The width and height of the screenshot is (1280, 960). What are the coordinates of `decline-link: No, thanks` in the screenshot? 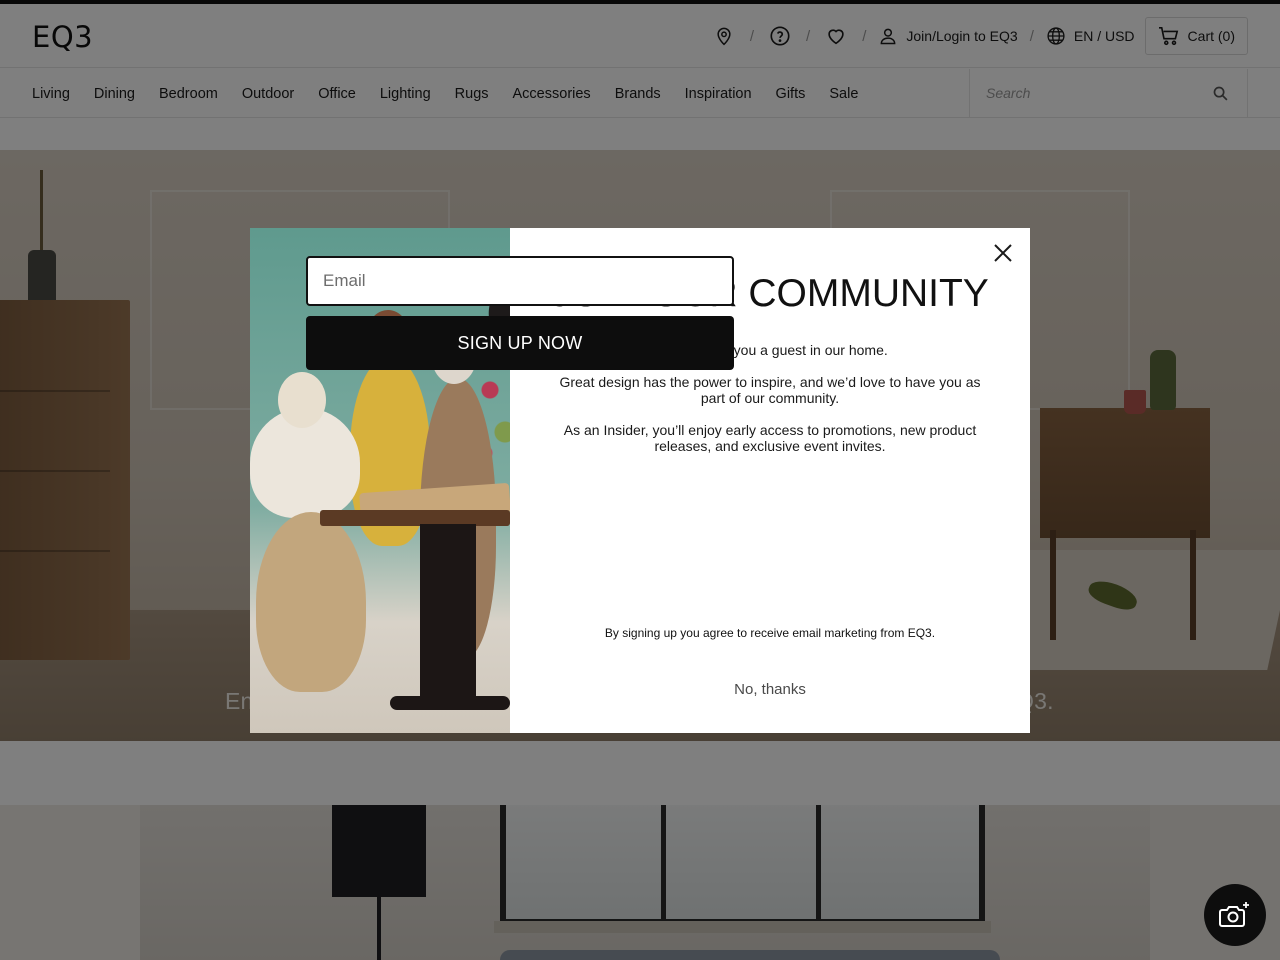 It's located at (770, 689).